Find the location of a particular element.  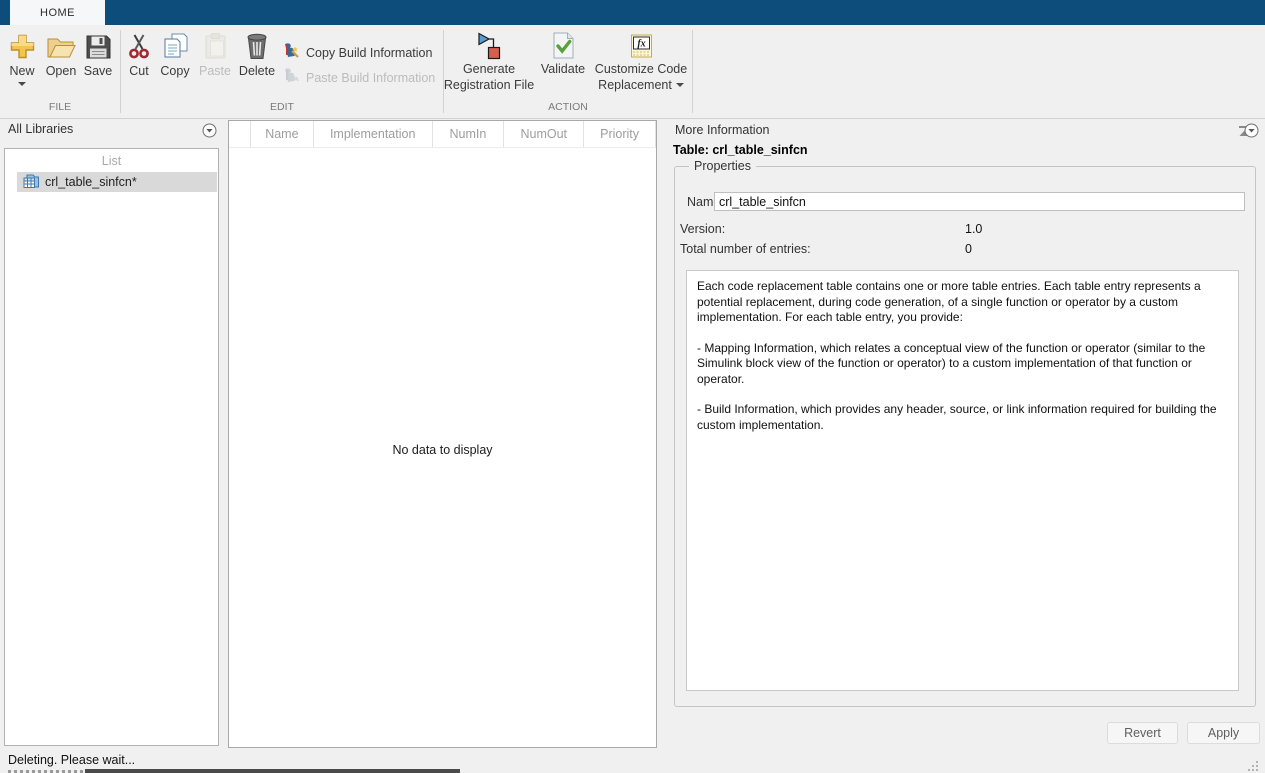

total-entries-value: 0 is located at coordinates (968, 249).